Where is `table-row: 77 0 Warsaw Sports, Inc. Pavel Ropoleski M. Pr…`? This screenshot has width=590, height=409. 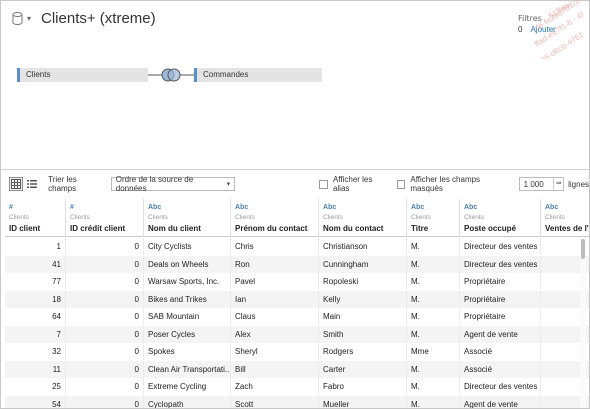
table-row: 77 0 Warsaw Sports, Inc. Pavel Ropoleski M. Pr… is located at coordinates (297, 281).